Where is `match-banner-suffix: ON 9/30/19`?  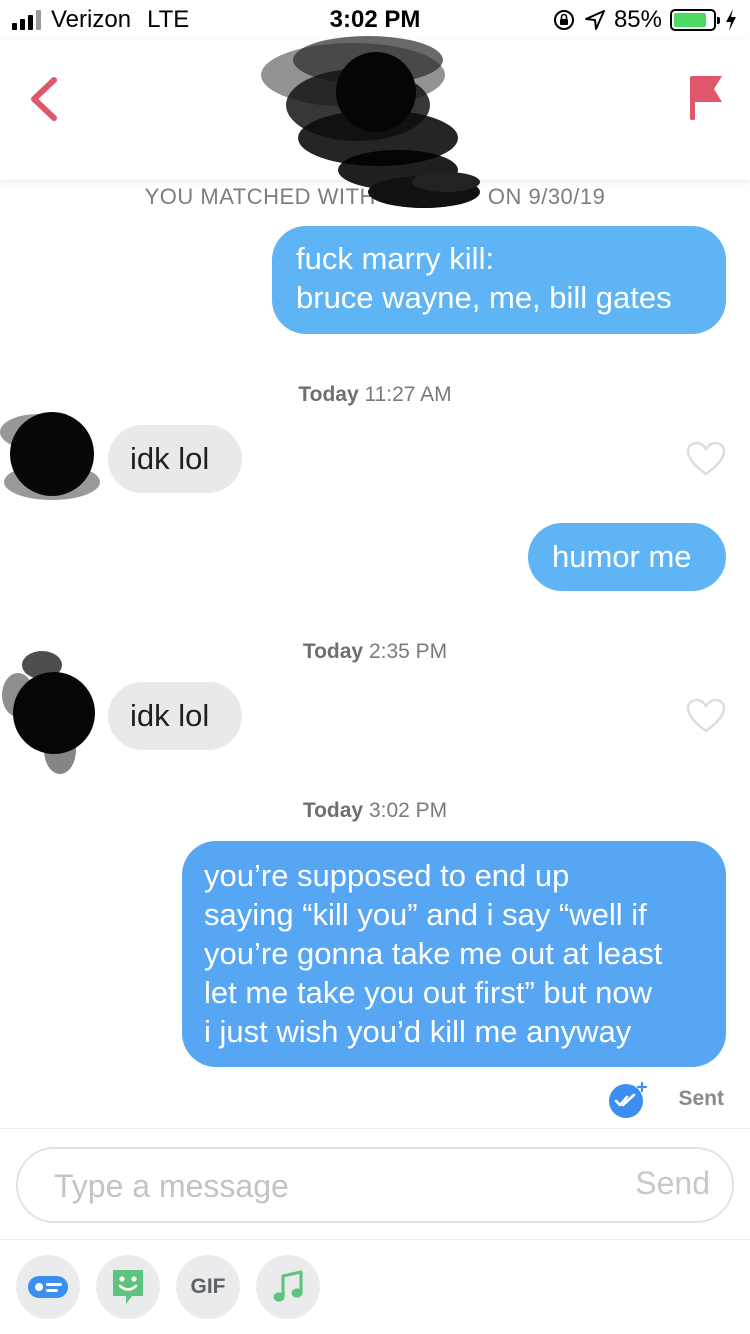 match-banner-suffix: ON 9/30/19 is located at coordinates (546, 196).